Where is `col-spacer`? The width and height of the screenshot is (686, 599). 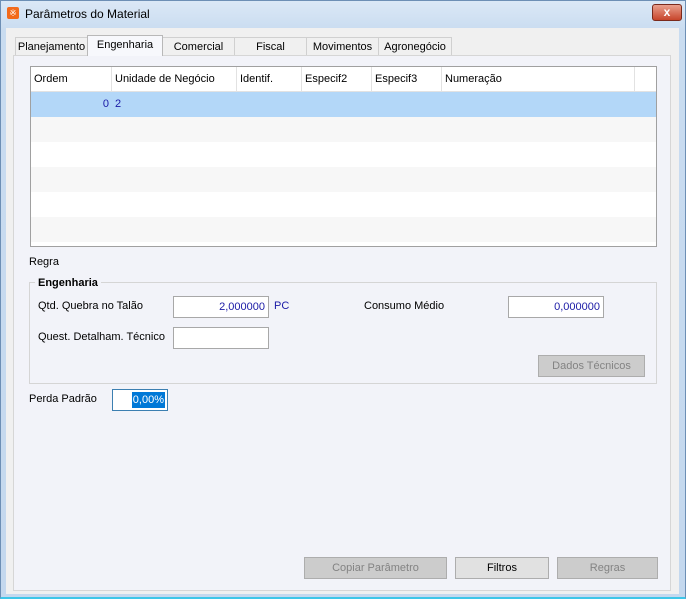
col-spacer is located at coordinates (645, 79).